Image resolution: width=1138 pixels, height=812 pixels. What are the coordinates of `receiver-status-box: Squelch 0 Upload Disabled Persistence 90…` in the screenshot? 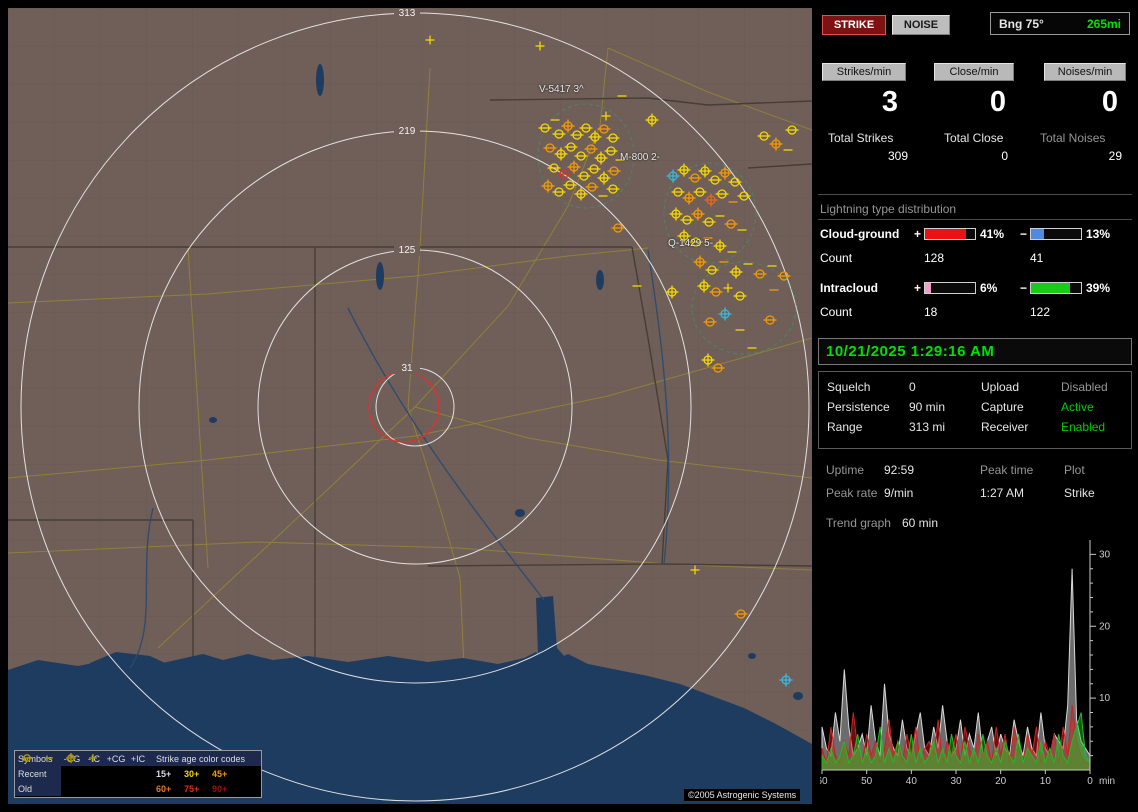 It's located at (975, 410).